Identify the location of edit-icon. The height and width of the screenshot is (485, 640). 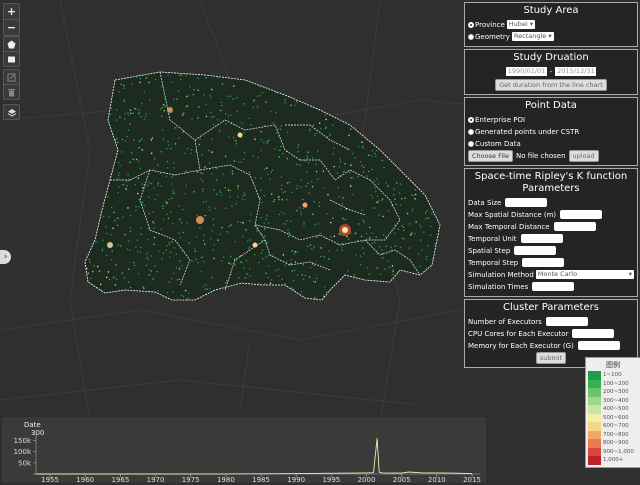
(11, 77).